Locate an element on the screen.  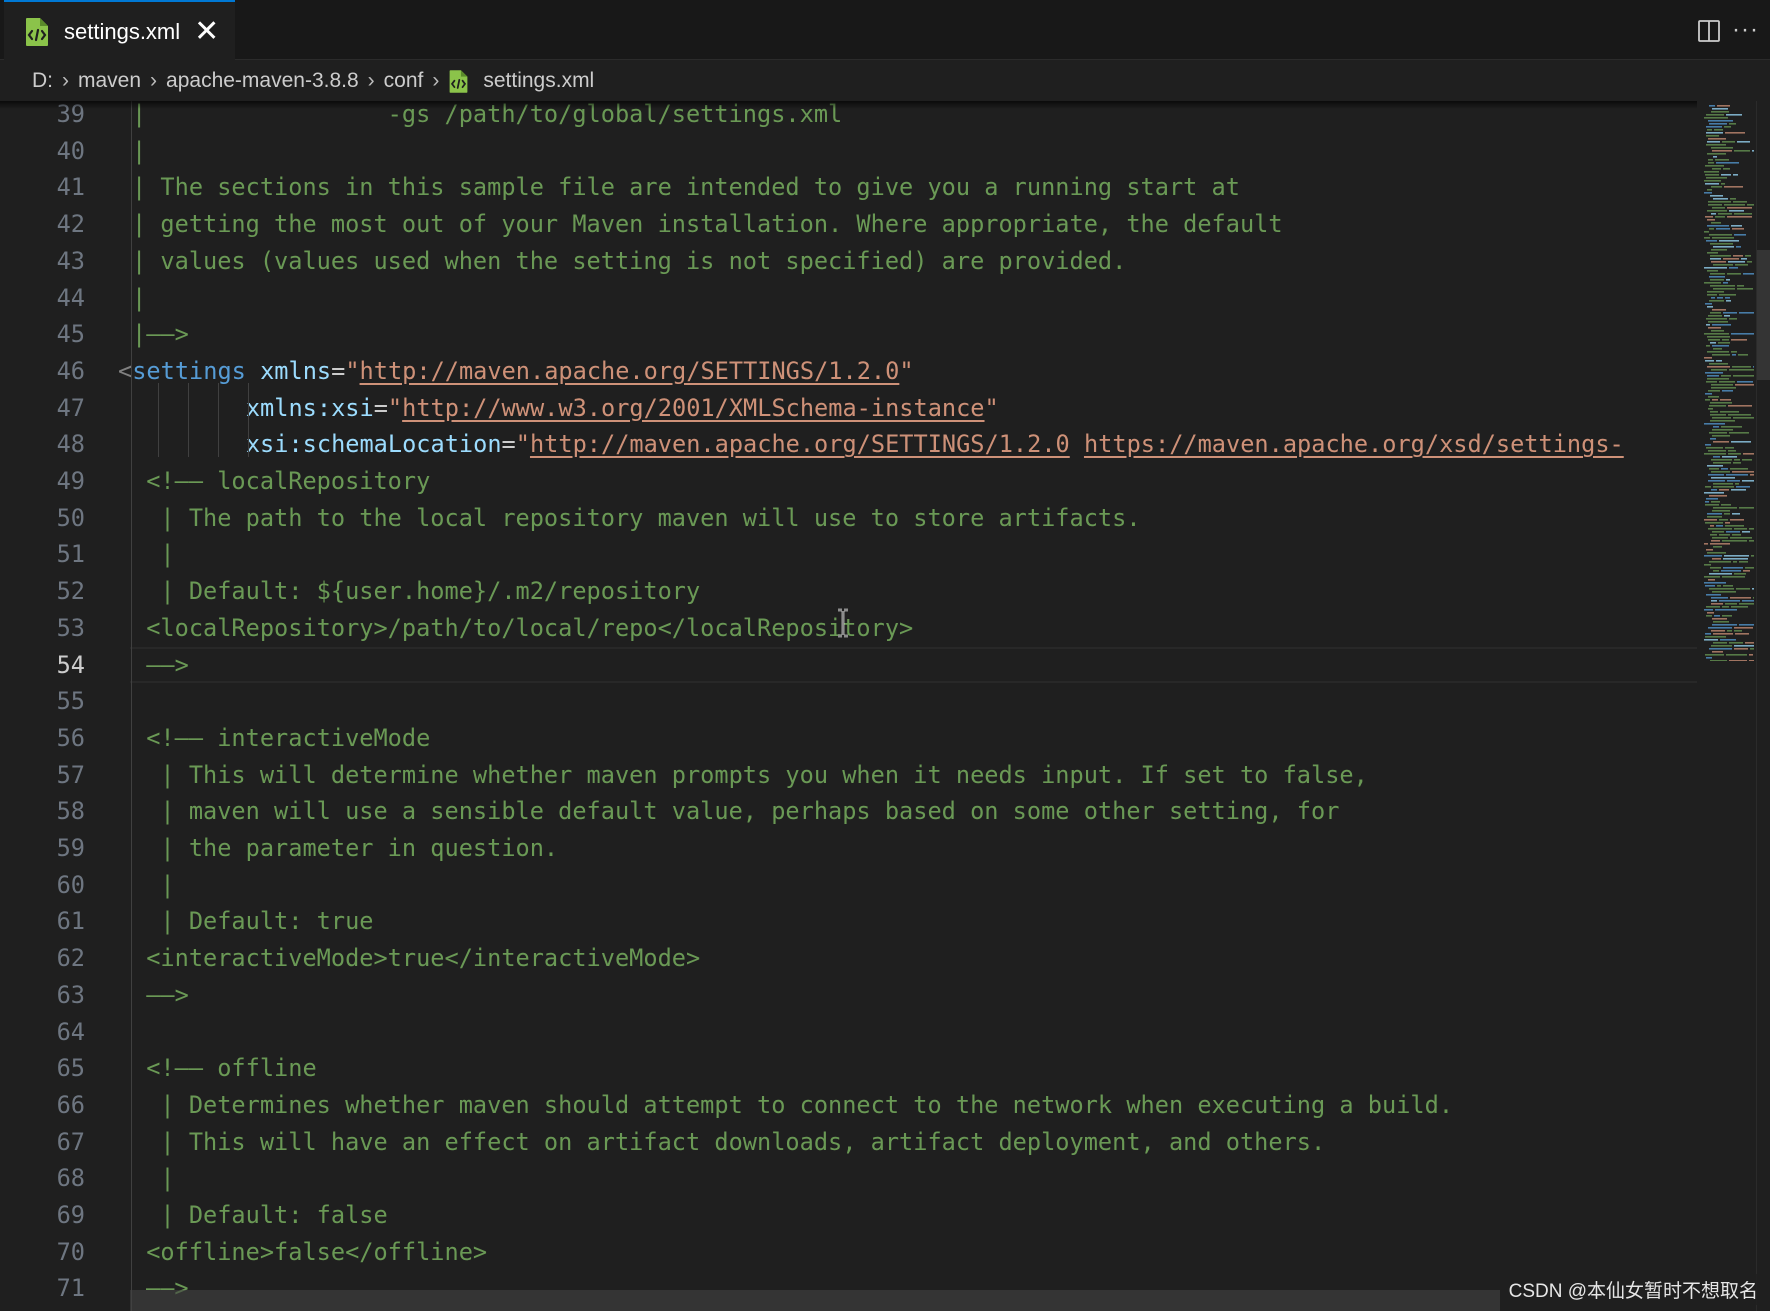
breadcrumb-item-conf: conf is located at coordinates (404, 81).